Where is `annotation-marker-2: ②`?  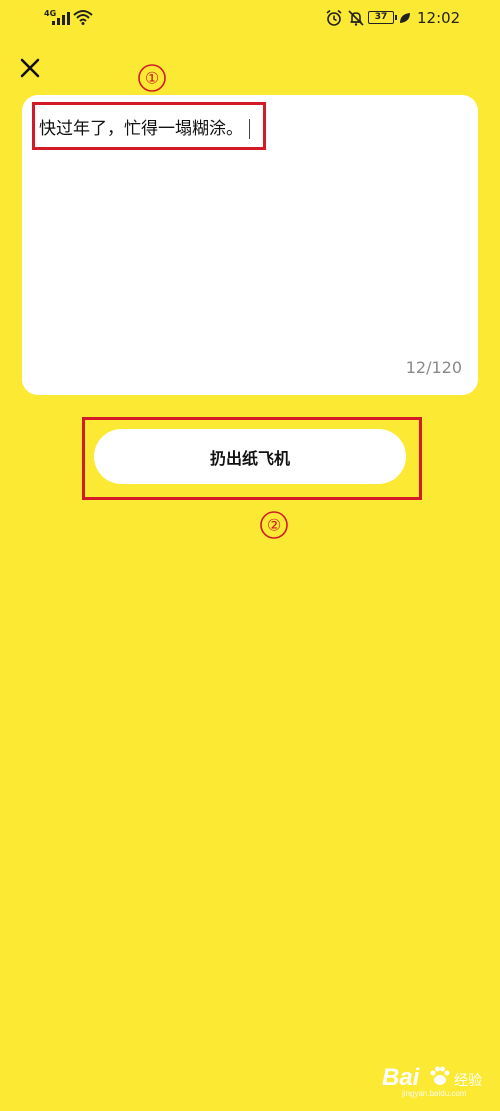 annotation-marker-2: ② is located at coordinates (274, 525).